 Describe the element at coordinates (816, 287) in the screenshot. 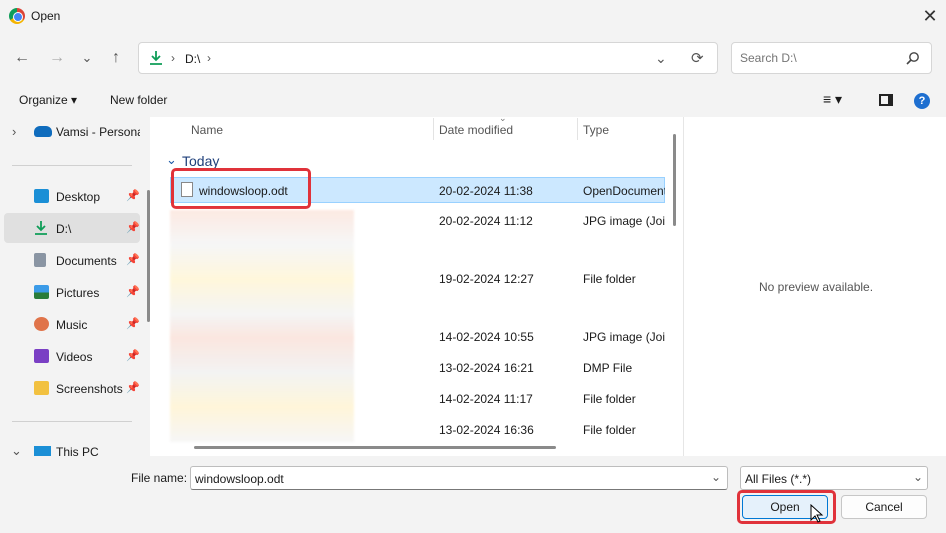

I see `preview-message: No preview available.` at that location.